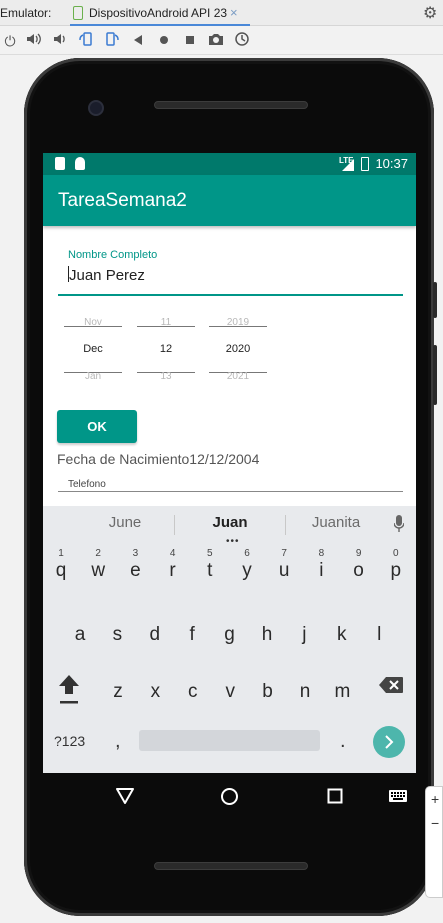 Image resolution: width=443 pixels, height=923 pixels. I want to click on suggestion-more-dots: •••, so click(233, 541).